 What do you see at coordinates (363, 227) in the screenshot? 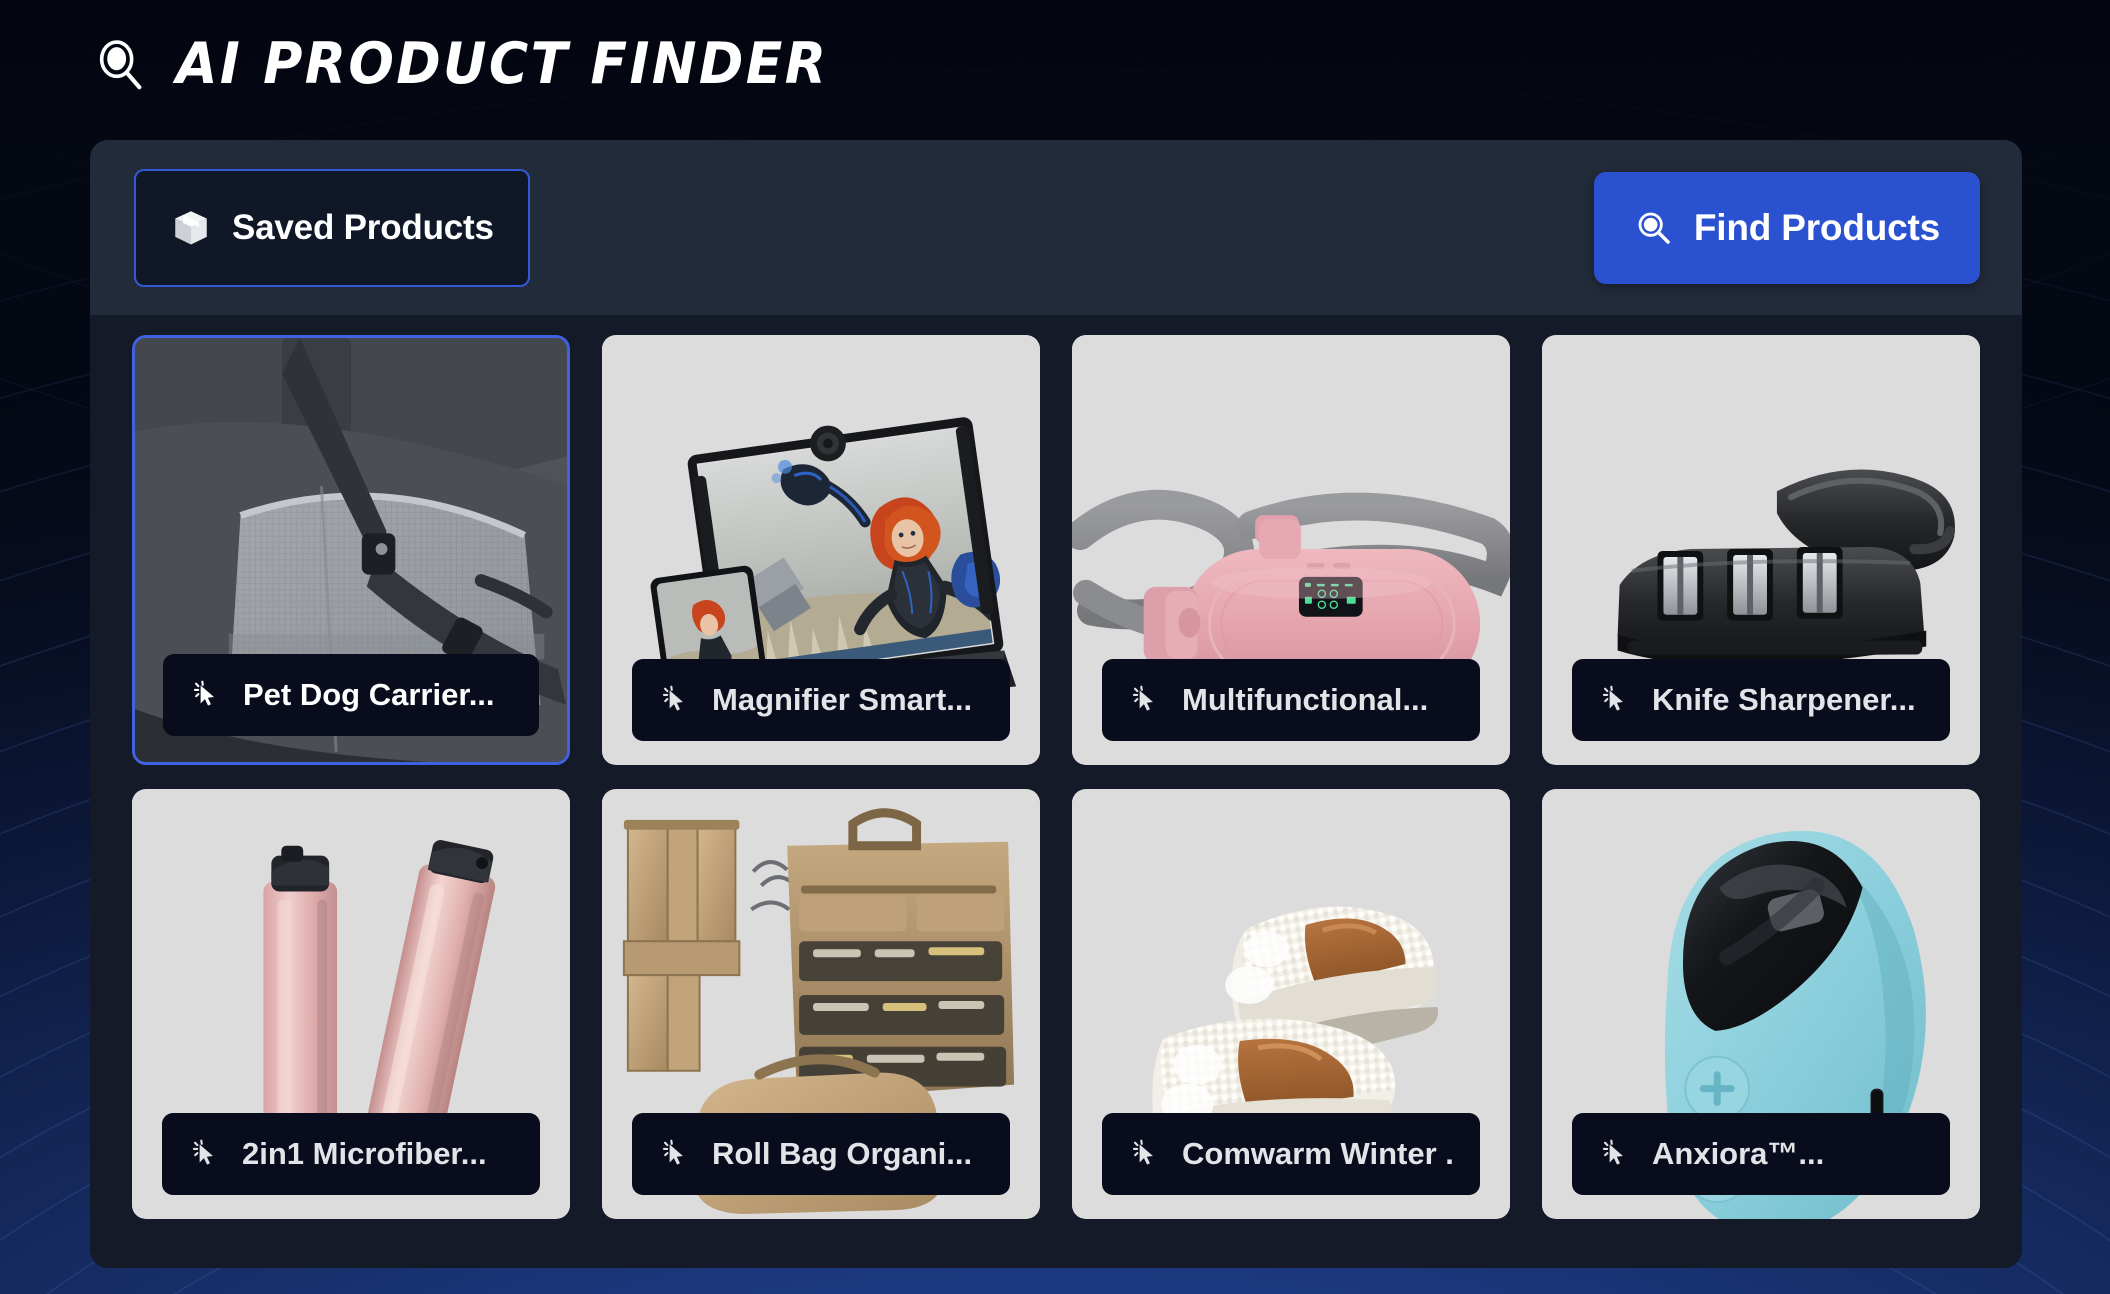
I see `saved-products-label: Saved Products` at bounding box center [363, 227].